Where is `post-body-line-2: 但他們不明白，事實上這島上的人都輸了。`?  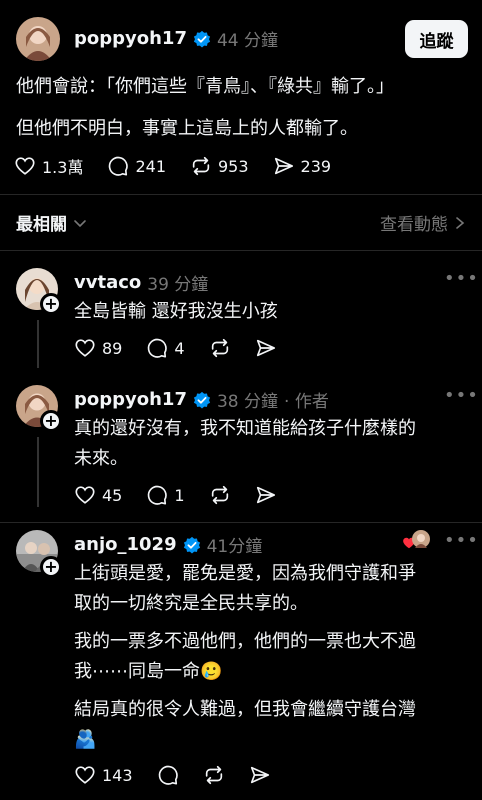
post-body-line-2: 但他們不明白，事實上這島上的人都輸了。 is located at coordinates (187, 128).